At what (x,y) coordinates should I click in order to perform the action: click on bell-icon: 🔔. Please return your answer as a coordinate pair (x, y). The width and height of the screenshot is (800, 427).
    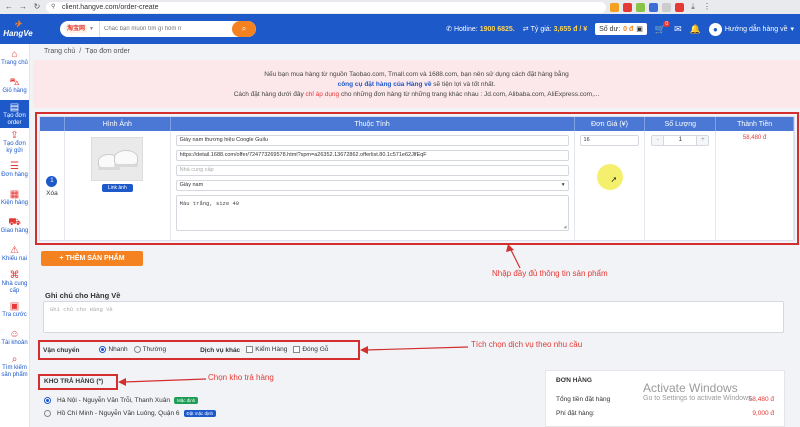
    Looking at the image, I should click on (695, 29).